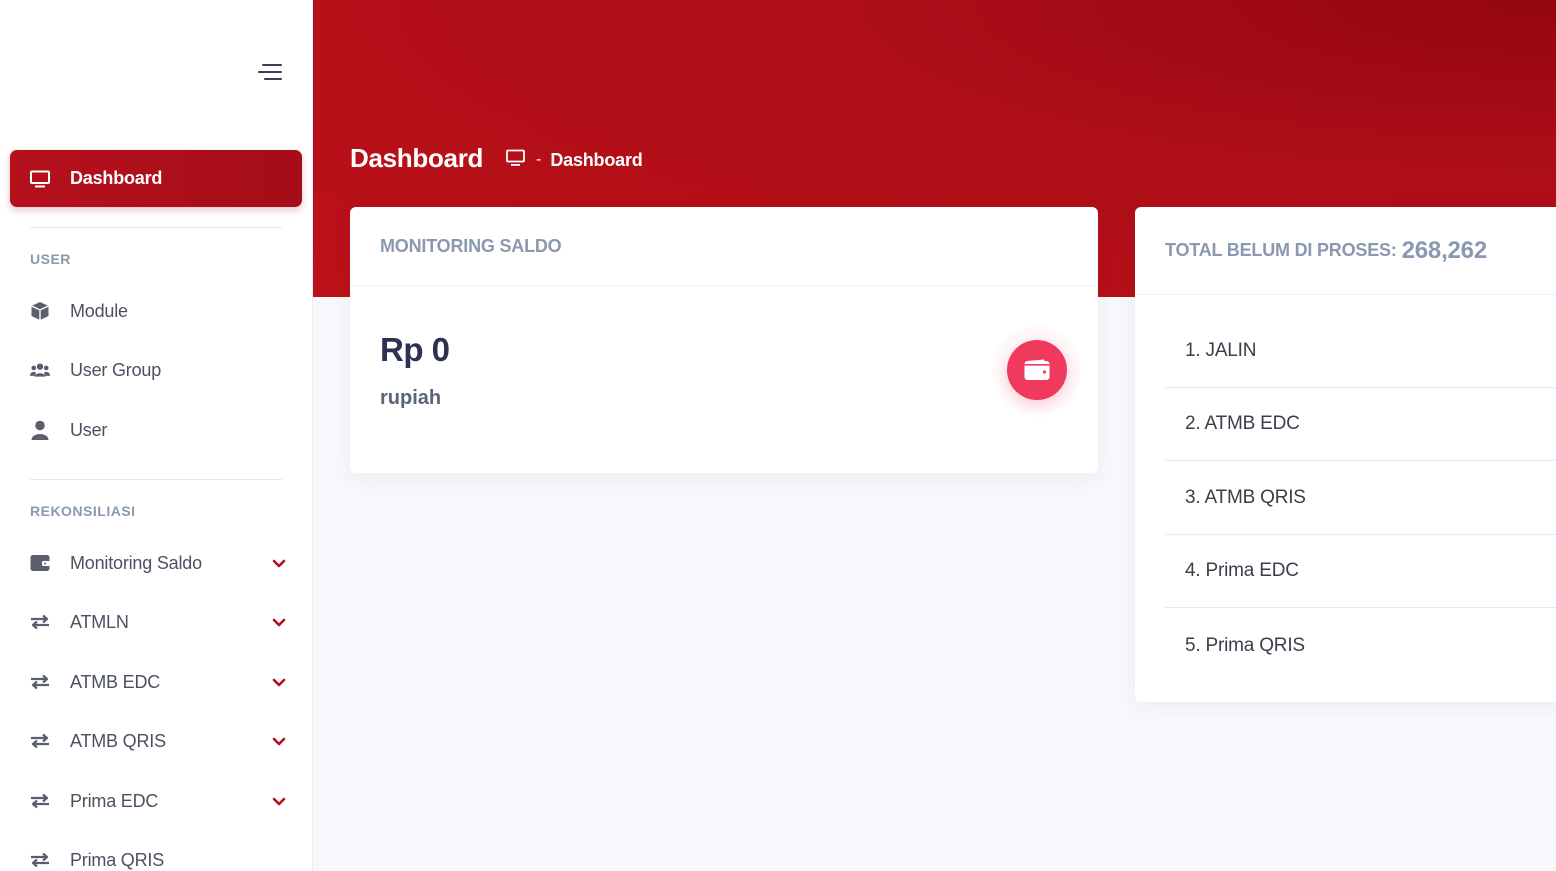 Image resolution: width=1556 pixels, height=871 pixels. Describe the element at coordinates (415, 349) in the screenshot. I see `saldo-amount: Rp 0` at that location.